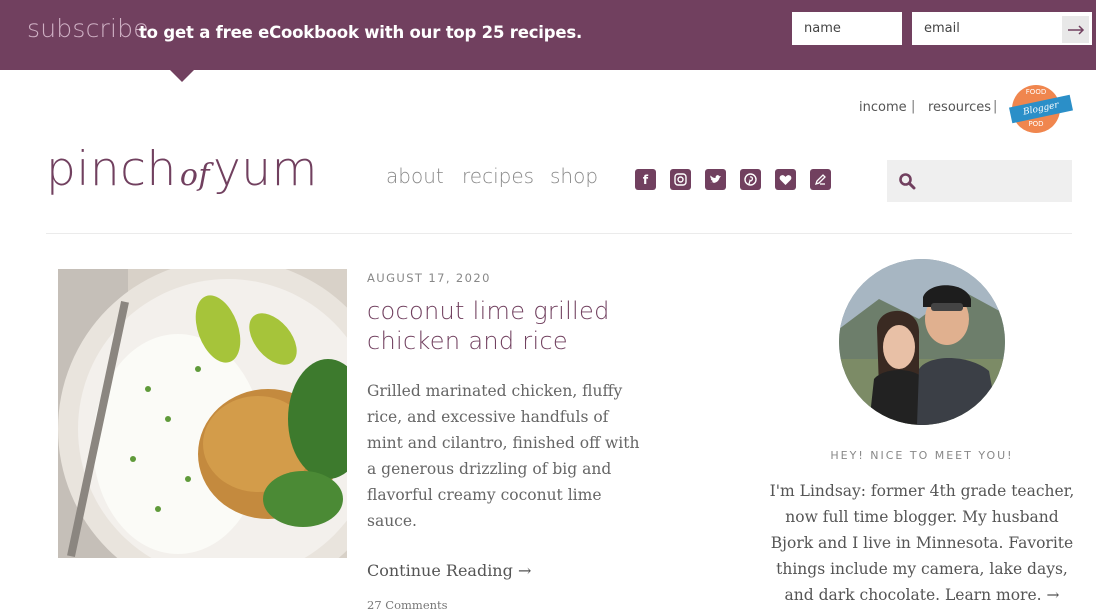 The height and width of the screenshot is (615, 1096). Describe the element at coordinates (498, 176) in the screenshot. I see `nav-recipes: recipes` at that location.